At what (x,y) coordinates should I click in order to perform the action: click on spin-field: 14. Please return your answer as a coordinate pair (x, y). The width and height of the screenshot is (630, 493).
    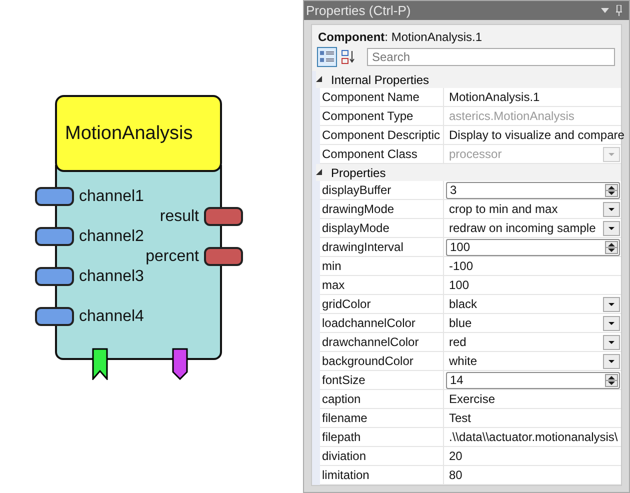
    Looking at the image, I should click on (533, 380).